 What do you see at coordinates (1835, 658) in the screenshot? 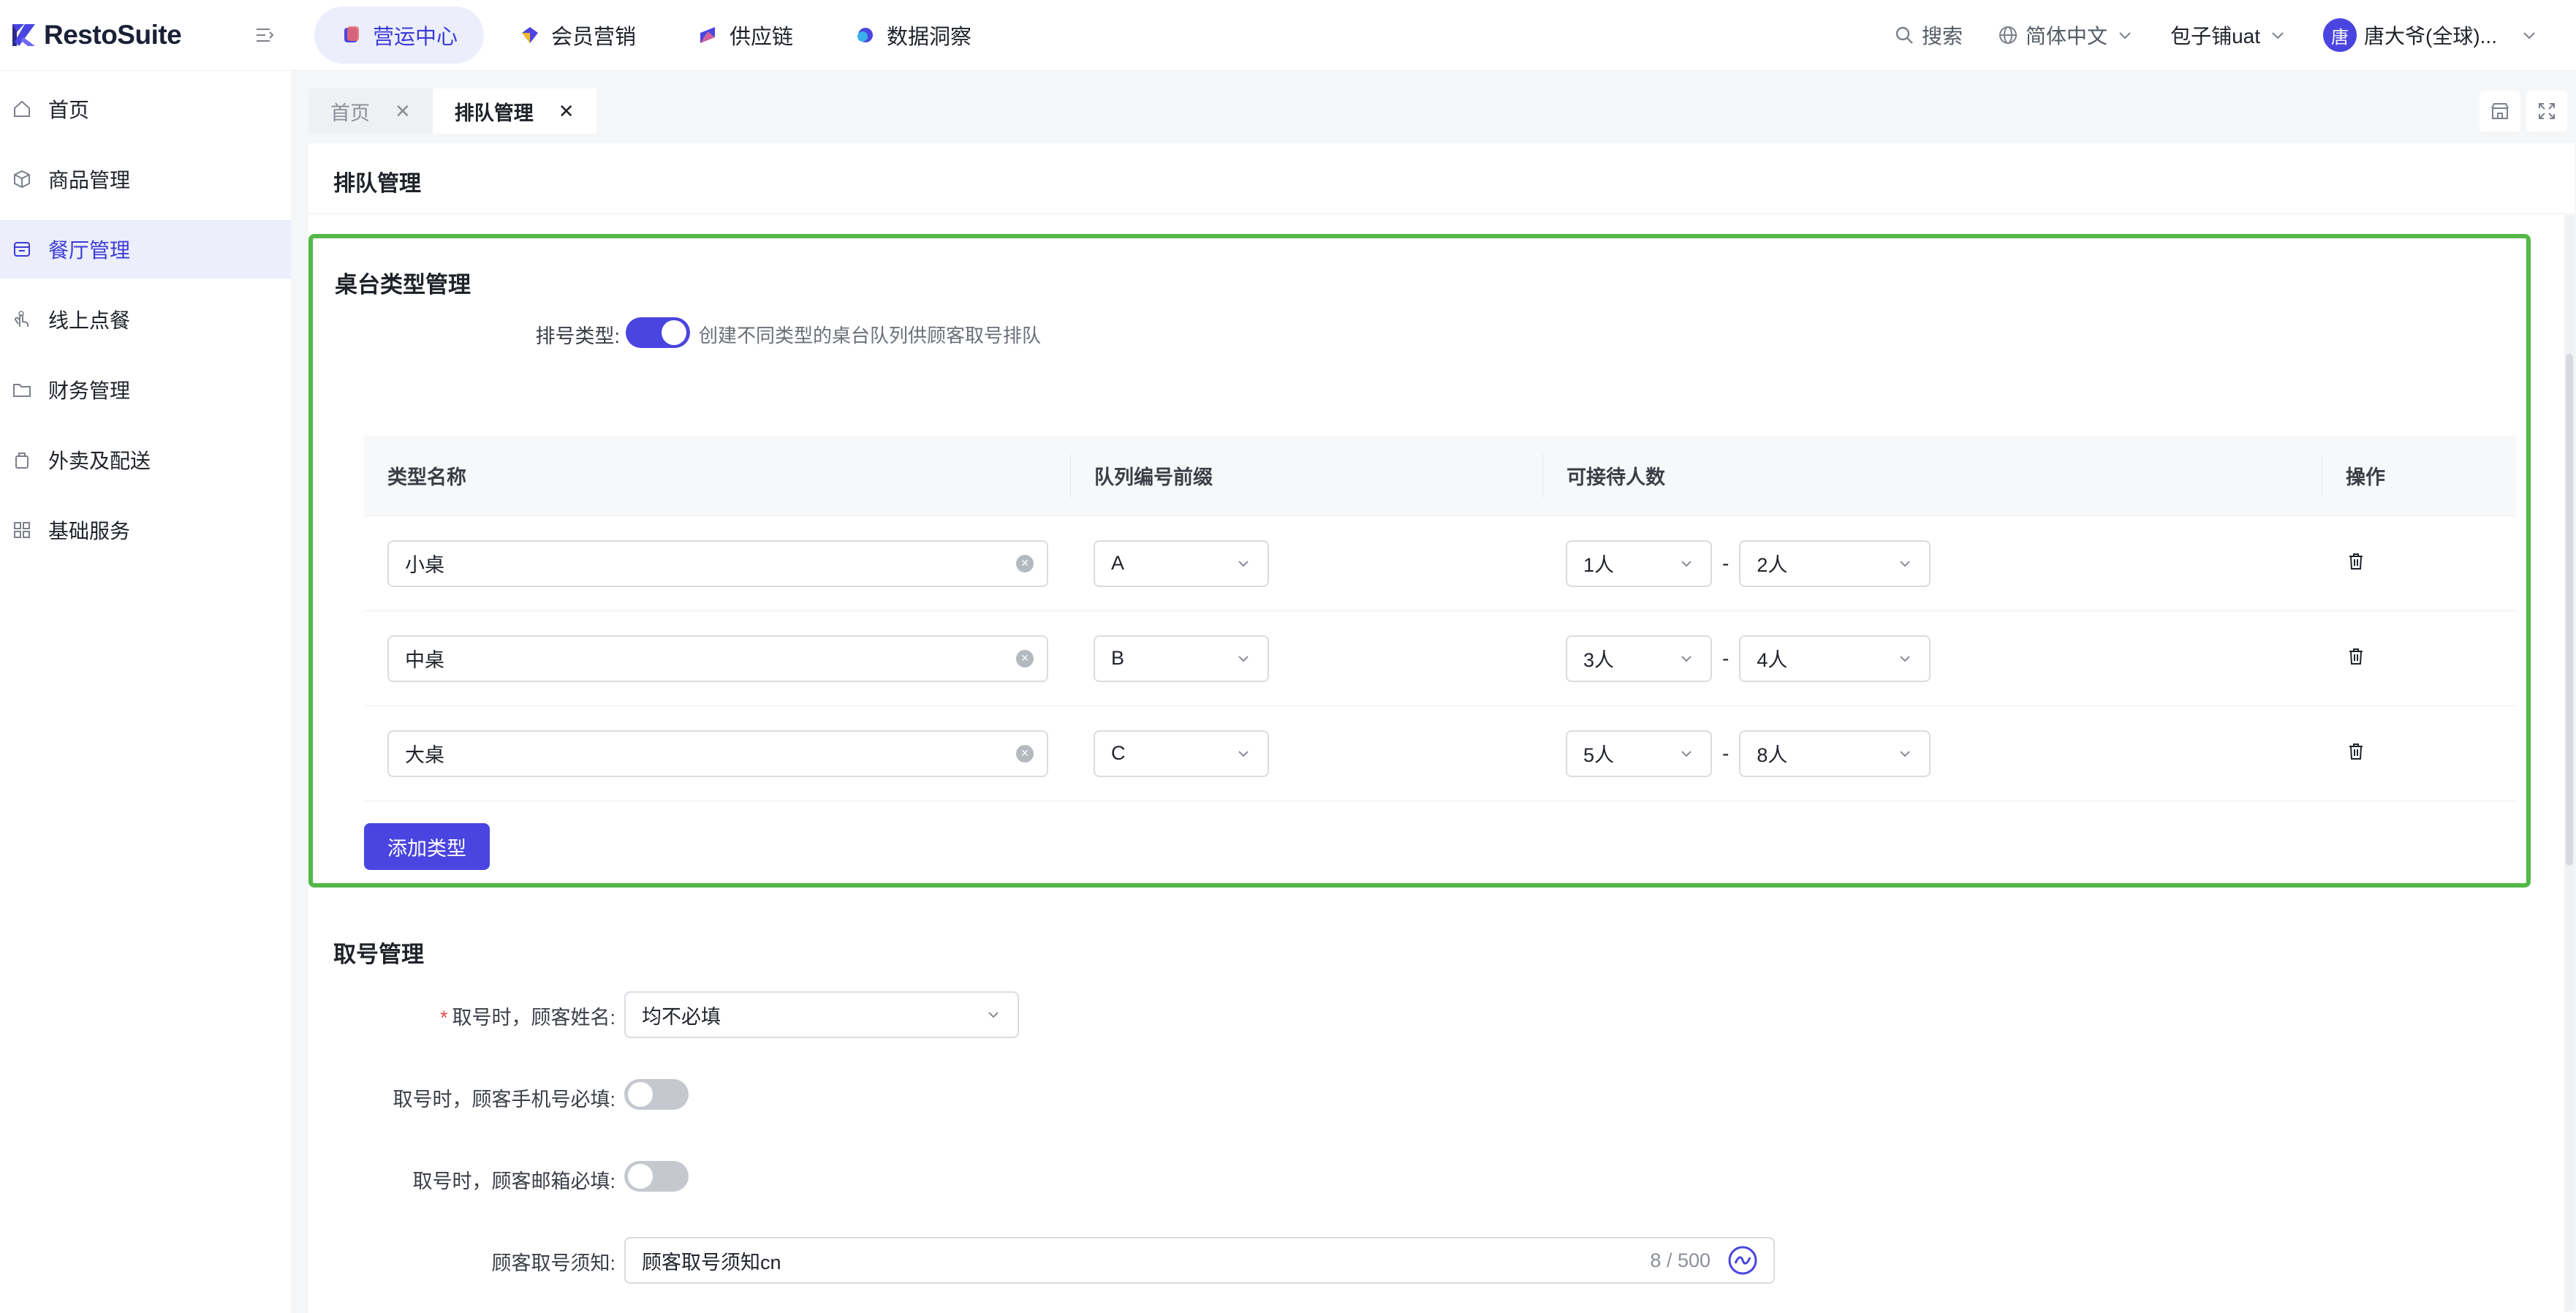
I see `max-capacity-select: 4人` at bounding box center [1835, 658].